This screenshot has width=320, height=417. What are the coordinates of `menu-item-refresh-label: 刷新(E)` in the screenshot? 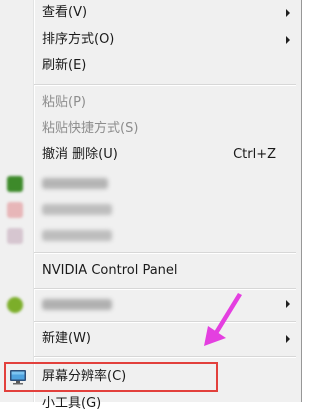 It's located at (64, 65).